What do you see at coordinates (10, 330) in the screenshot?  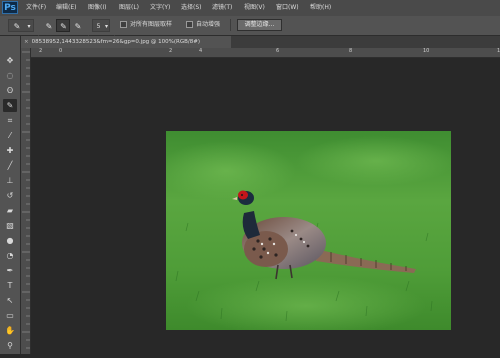 I see `hand-icon: ✋` at bounding box center [10, 330].